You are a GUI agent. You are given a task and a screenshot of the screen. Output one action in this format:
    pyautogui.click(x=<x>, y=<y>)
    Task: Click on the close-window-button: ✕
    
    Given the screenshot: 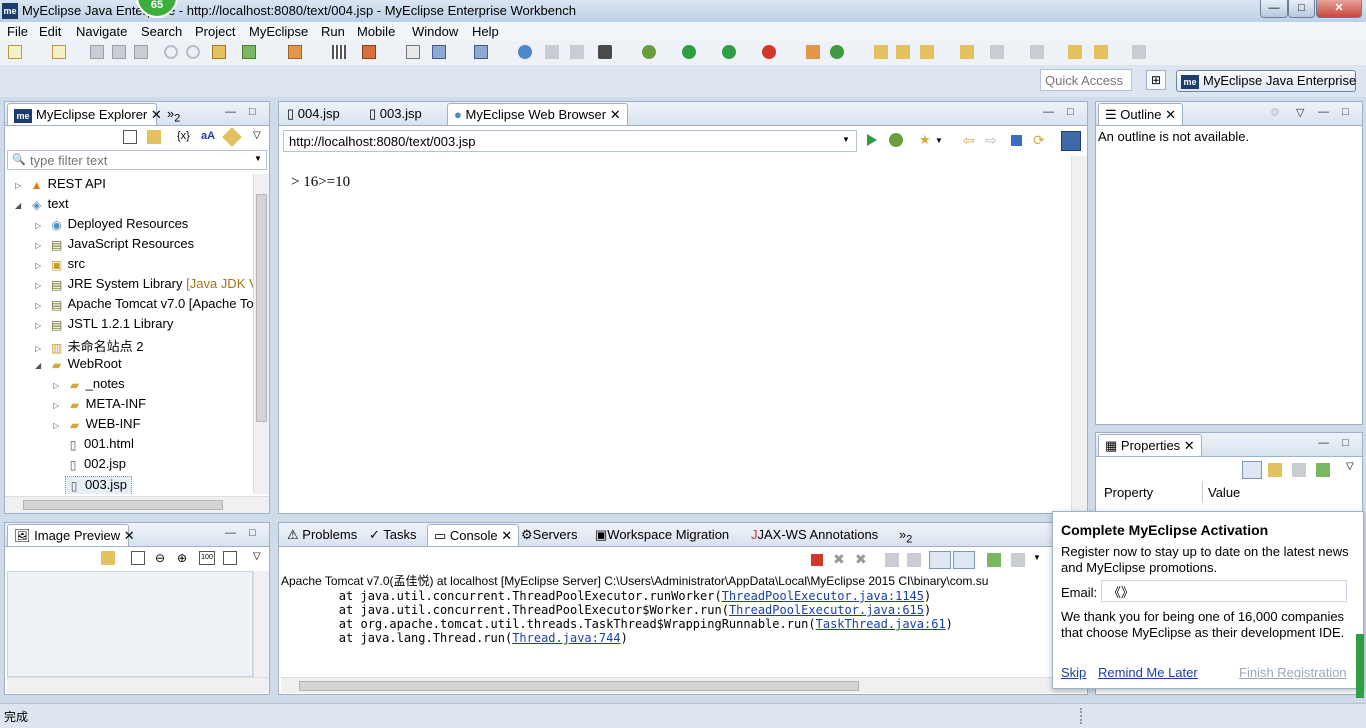 What is the action you would take?
    pyautogui.click(x=1339, y=9)
    